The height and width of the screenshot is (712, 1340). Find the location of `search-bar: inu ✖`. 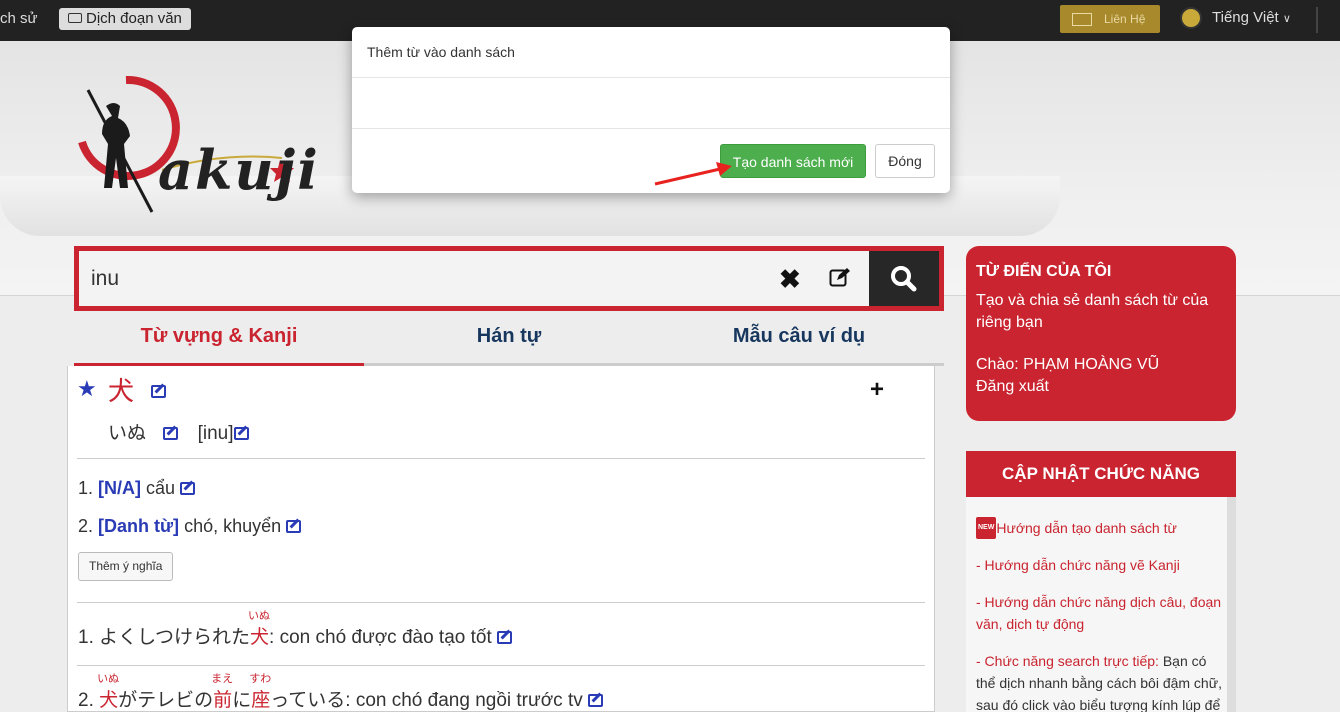

search-bar: inu ✖ is located at coordinates (509, 278).